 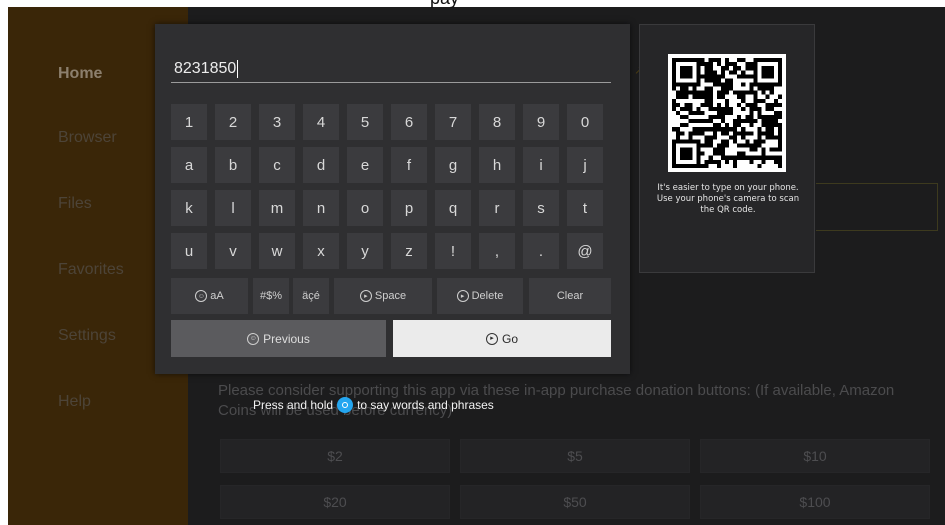 I want to click on key-@: @, so click(x=585, y=251).